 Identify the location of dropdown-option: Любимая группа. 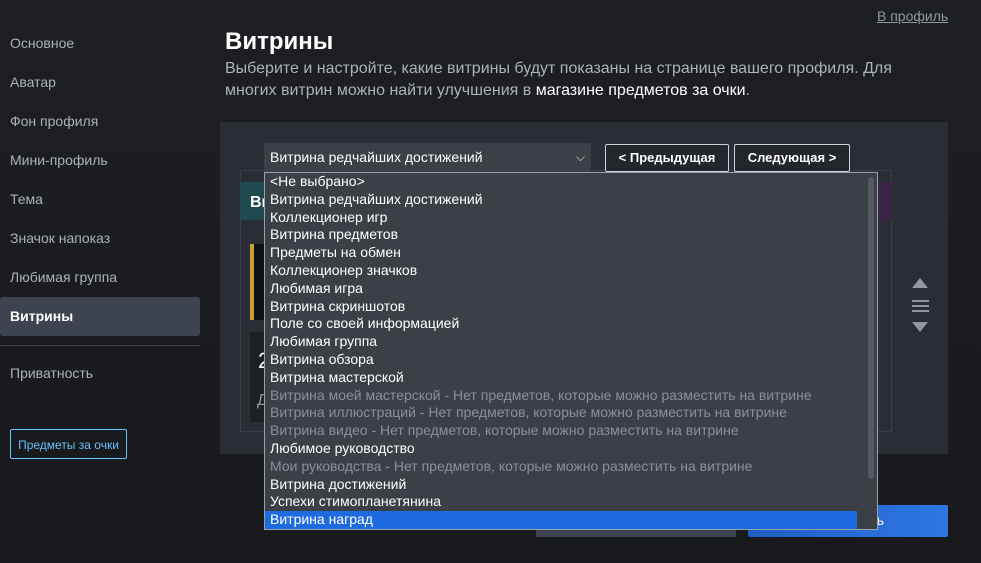
(561, 342).